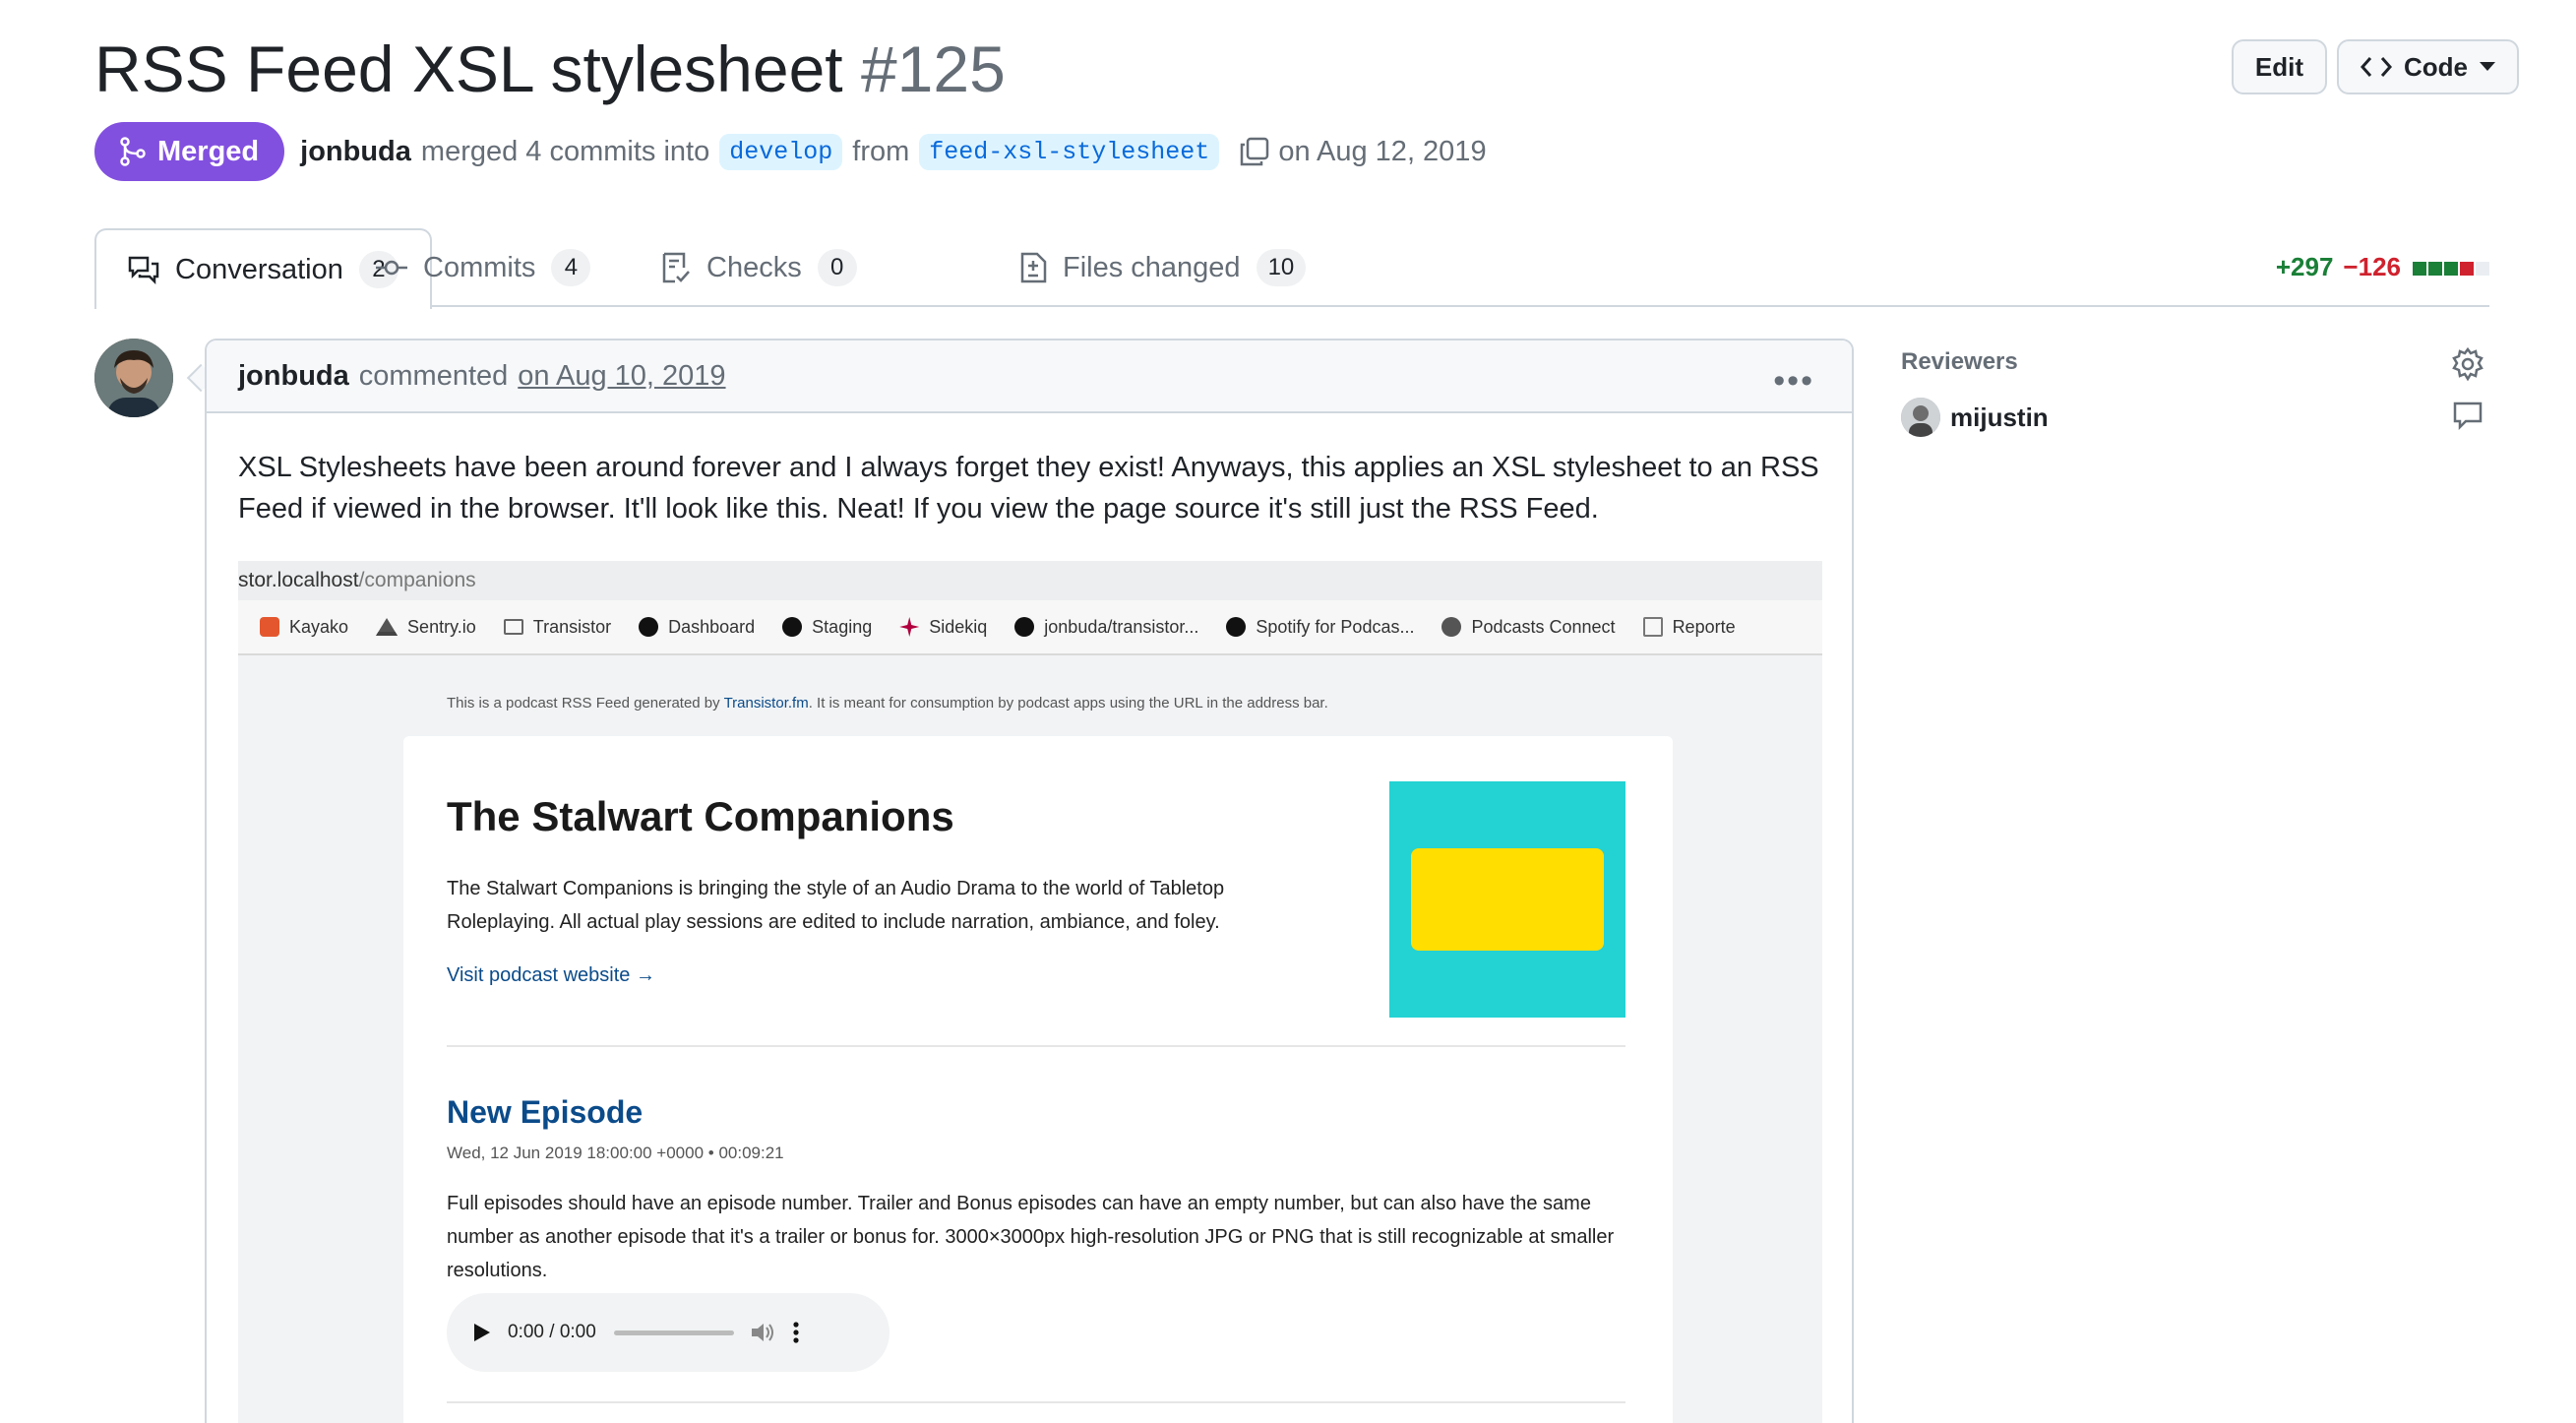  Describe the element at coordinates (551, 975) in the screenshot. I see `podcast-website-link: Visit podcast website →` at that location.